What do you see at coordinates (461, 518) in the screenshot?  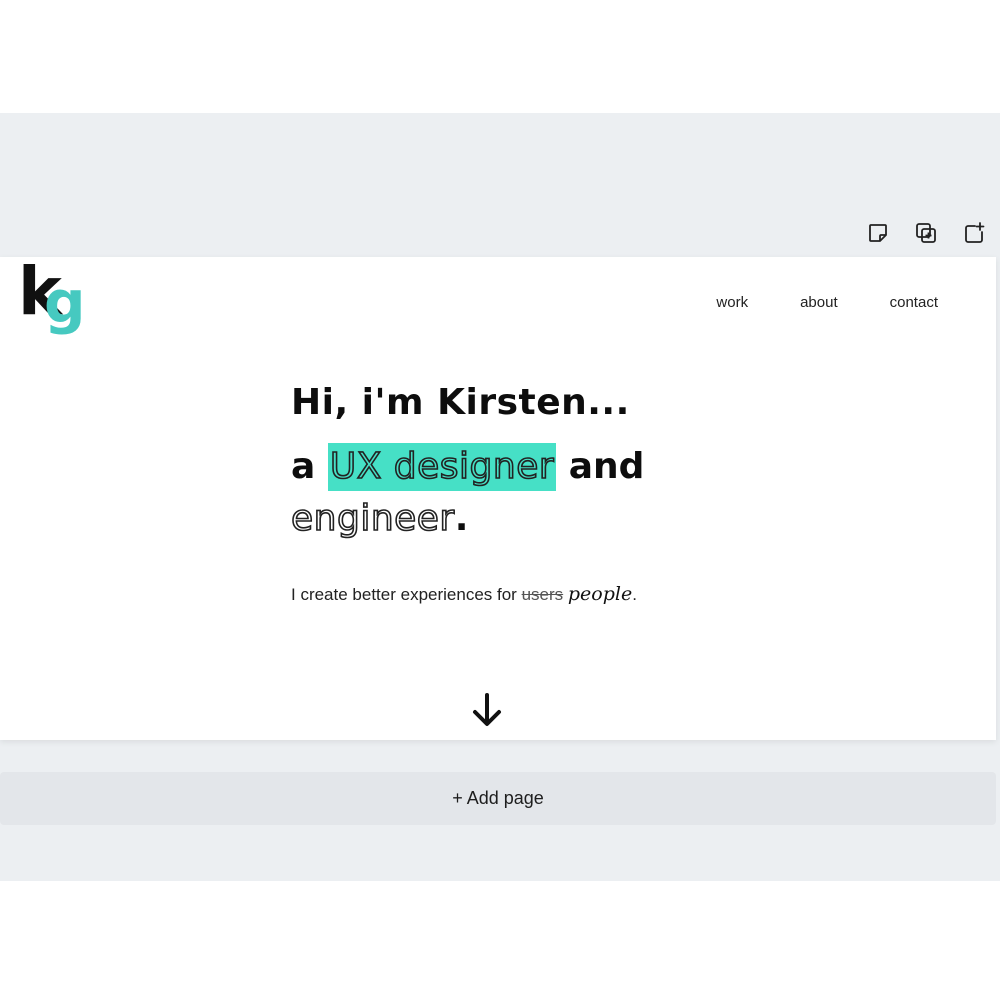 I see `hero-line3-period: .` at bounding box center [461, 518].